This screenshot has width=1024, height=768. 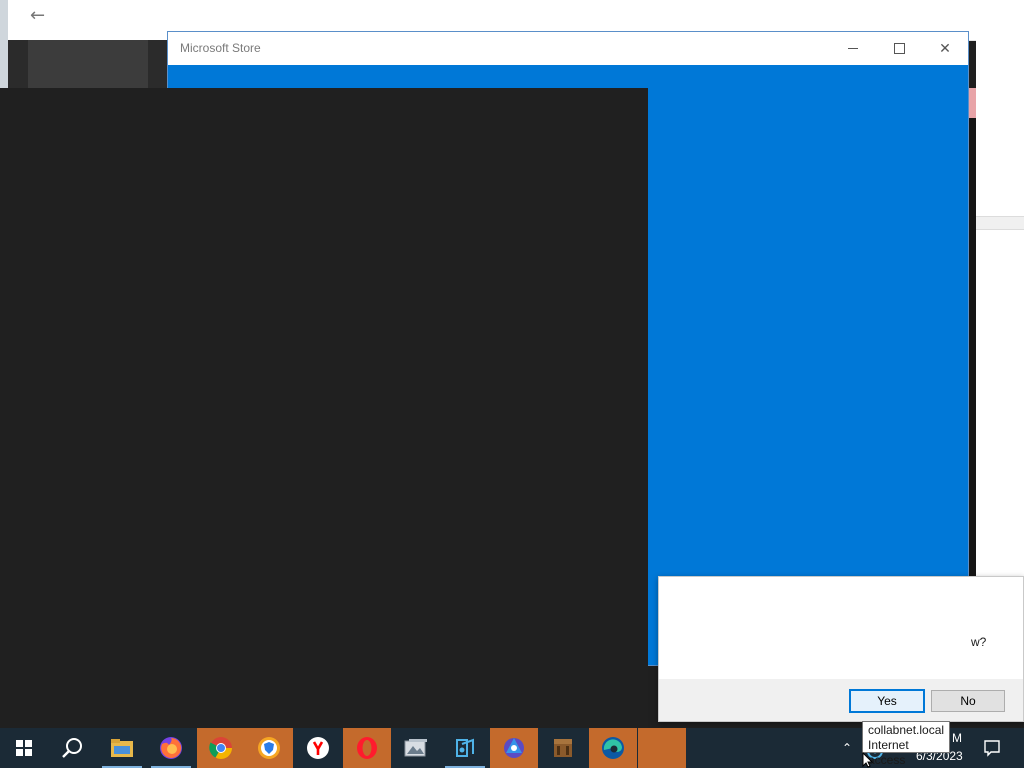 I want to click on chrome-icon, so click(x=220, y=748).